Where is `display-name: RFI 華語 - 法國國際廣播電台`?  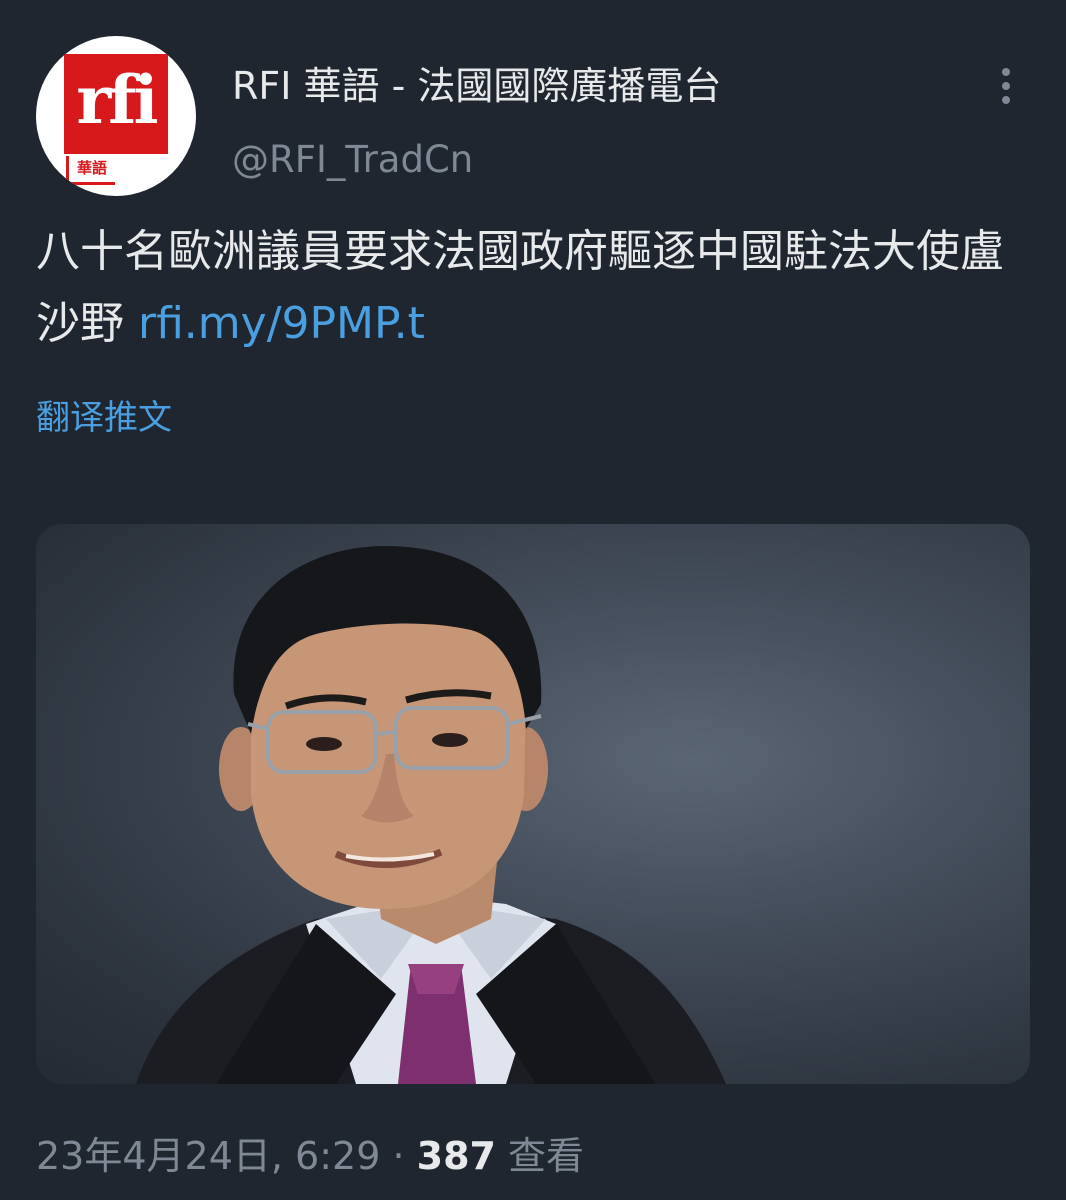
display-name: RFI 華語 - 法國國際廣播電台 is located at coordinates (476, 86).